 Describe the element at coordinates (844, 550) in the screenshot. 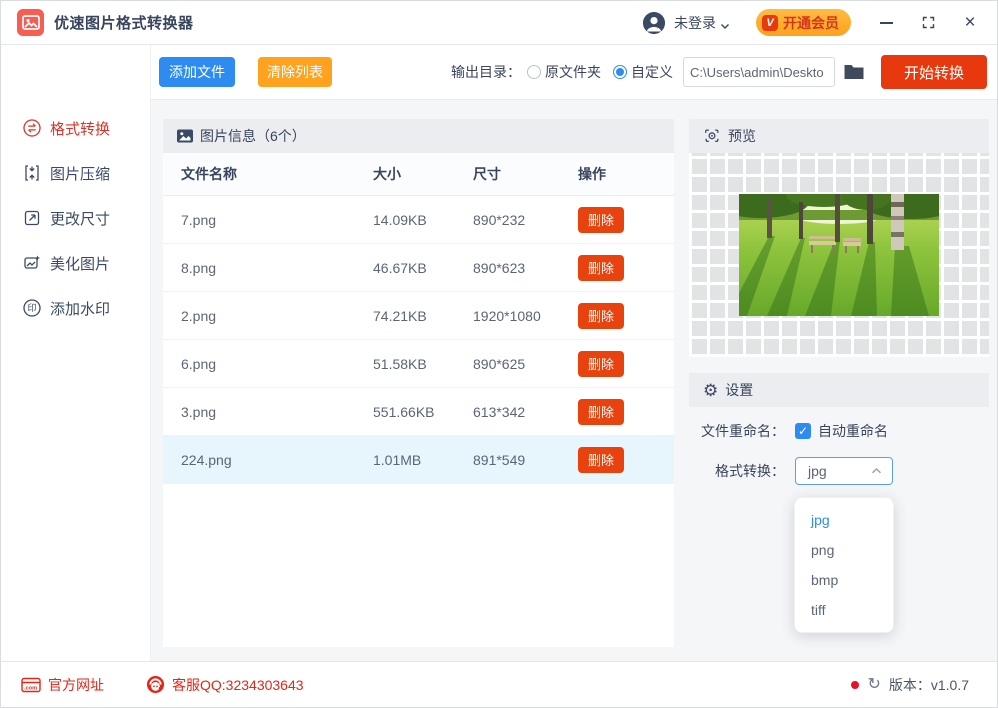

I see `dropdown-option-png: png` at that location.